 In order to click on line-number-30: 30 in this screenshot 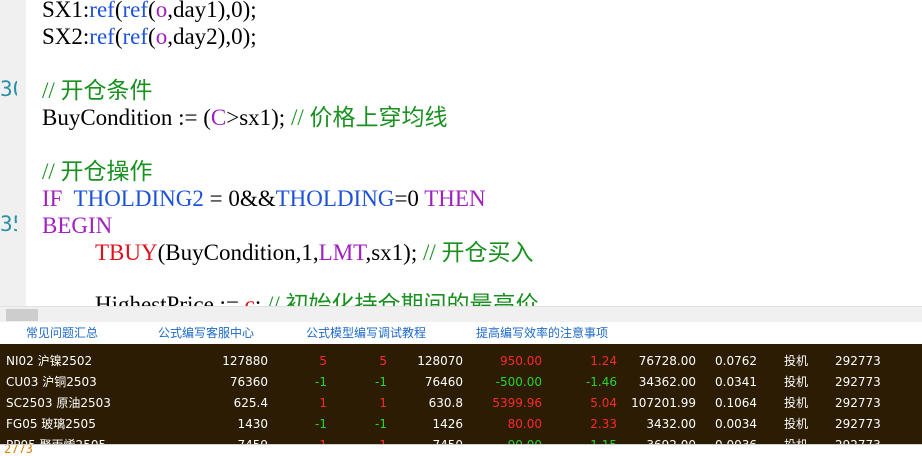, I will do `click(8, 89)`.